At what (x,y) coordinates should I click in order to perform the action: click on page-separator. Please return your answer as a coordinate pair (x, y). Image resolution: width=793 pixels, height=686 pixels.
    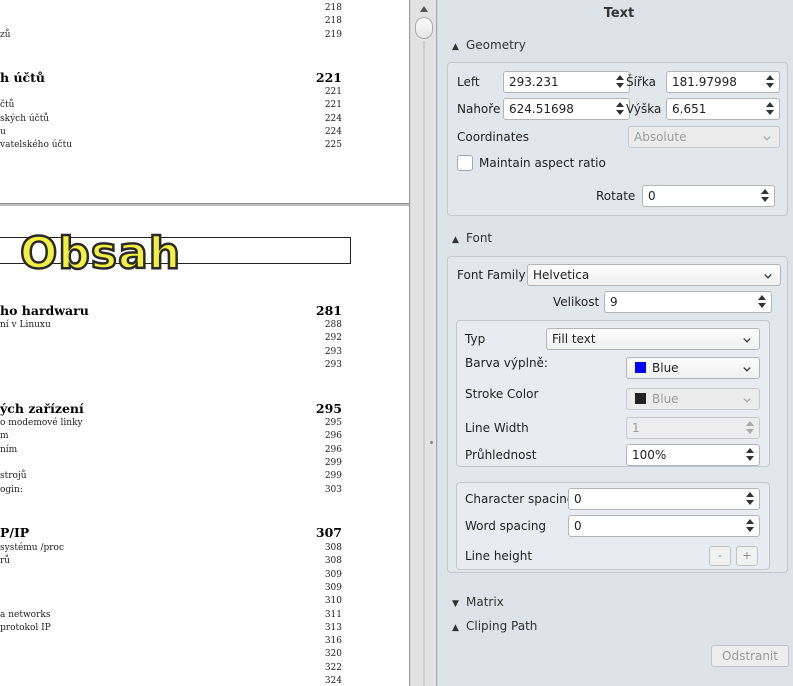
    Looking at the image, I should click on (204, 204).